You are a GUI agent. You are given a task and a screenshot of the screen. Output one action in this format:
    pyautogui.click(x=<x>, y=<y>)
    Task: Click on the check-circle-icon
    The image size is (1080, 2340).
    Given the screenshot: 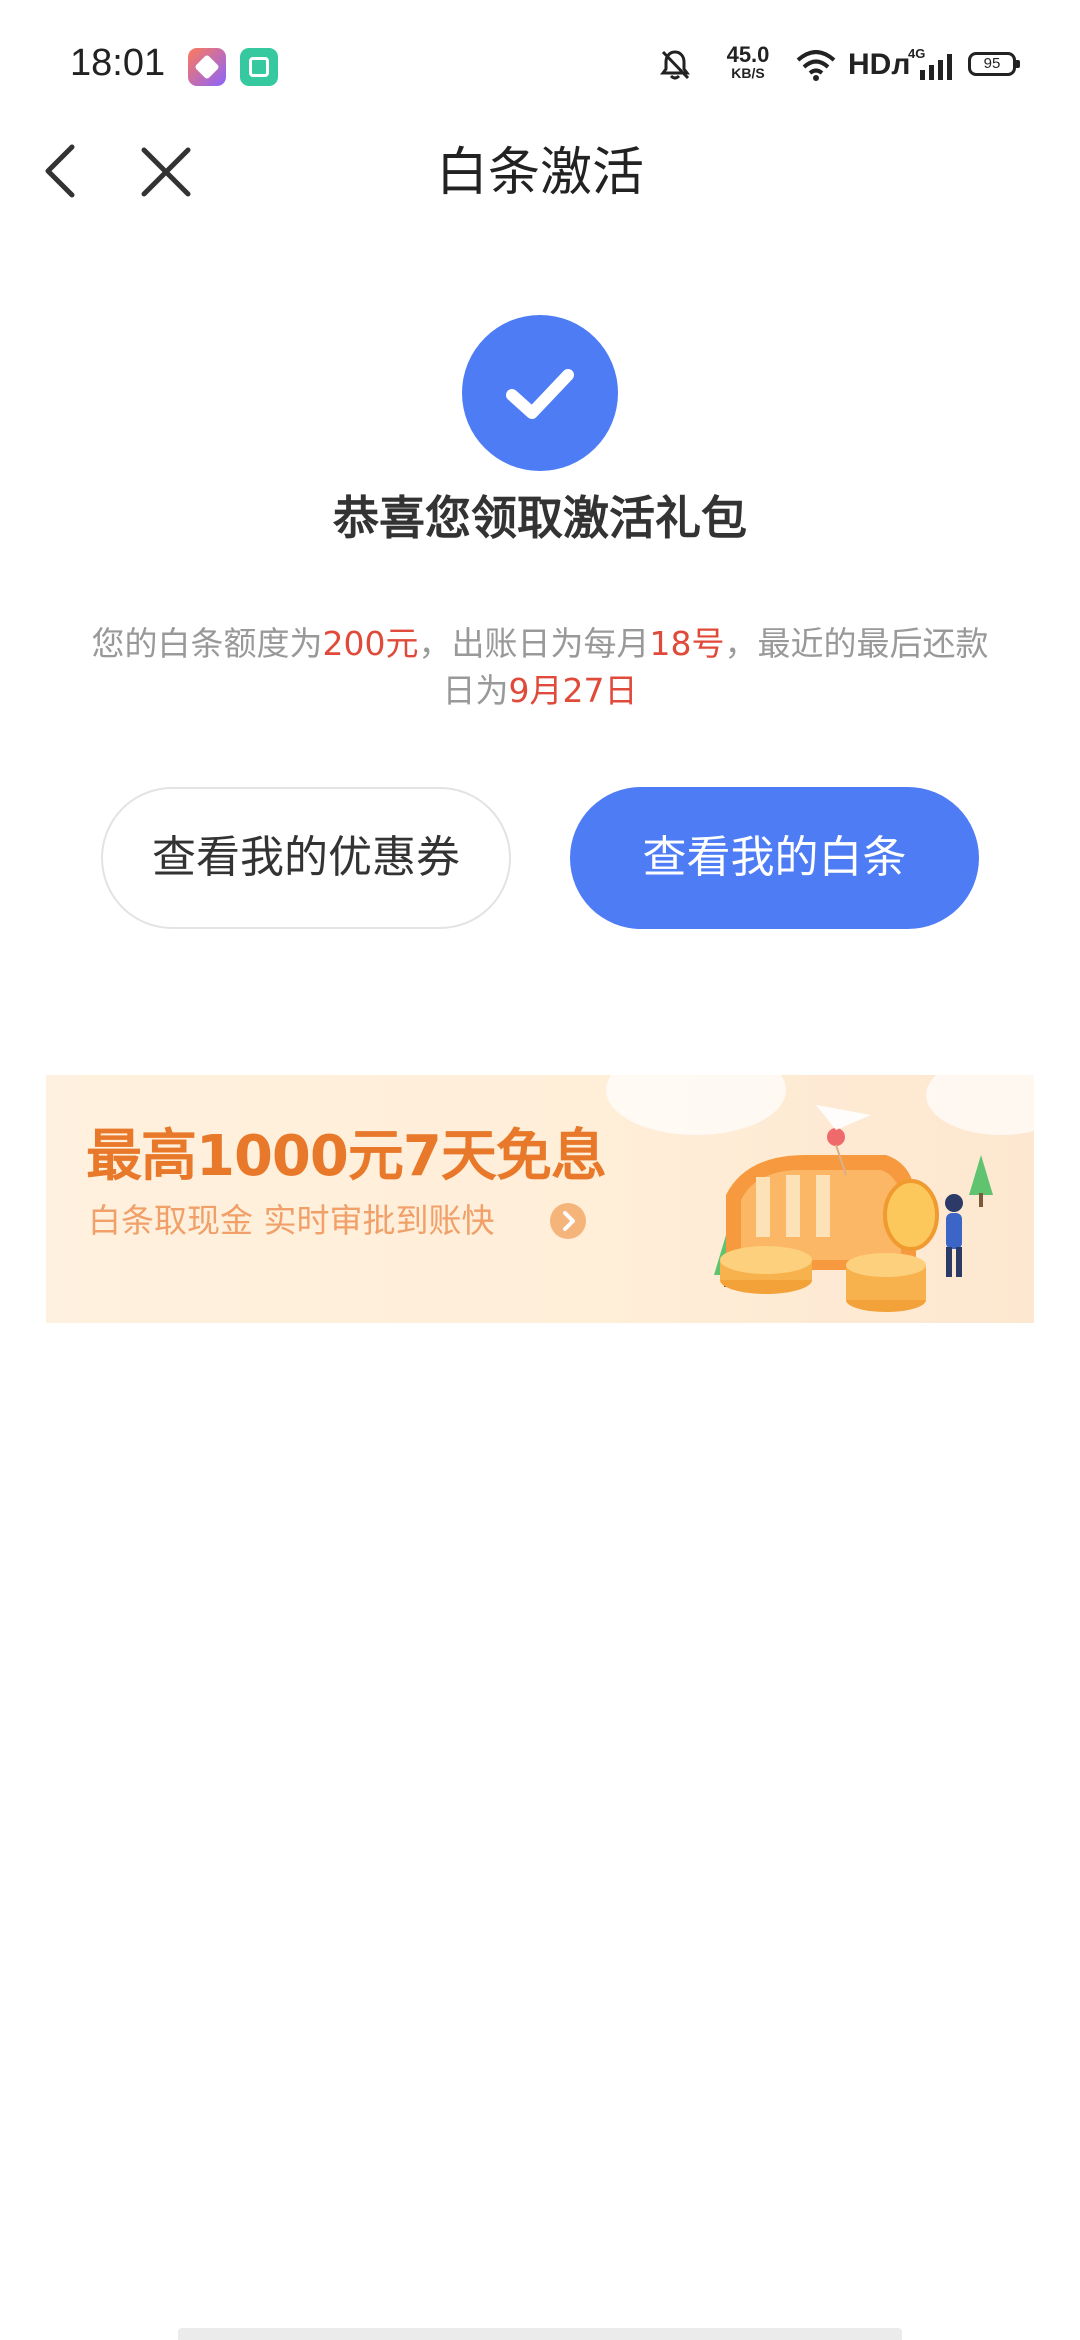 What is the action you would take?
    pyautogui.click(x=540, y=393)
    